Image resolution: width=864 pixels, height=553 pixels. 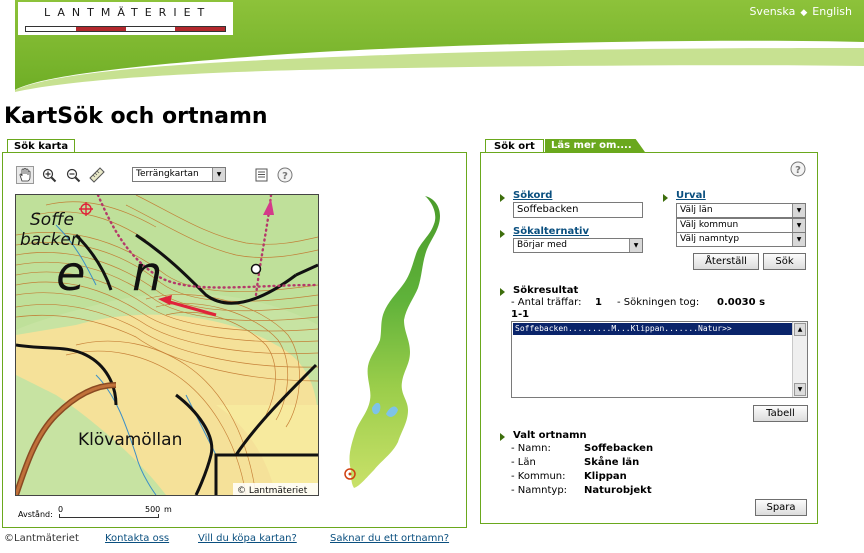 What do you see at coordinates (128, 12) in the screenshot?
I see `logo-text: LANTMÄTERIET` at bounding box center [128, 12].